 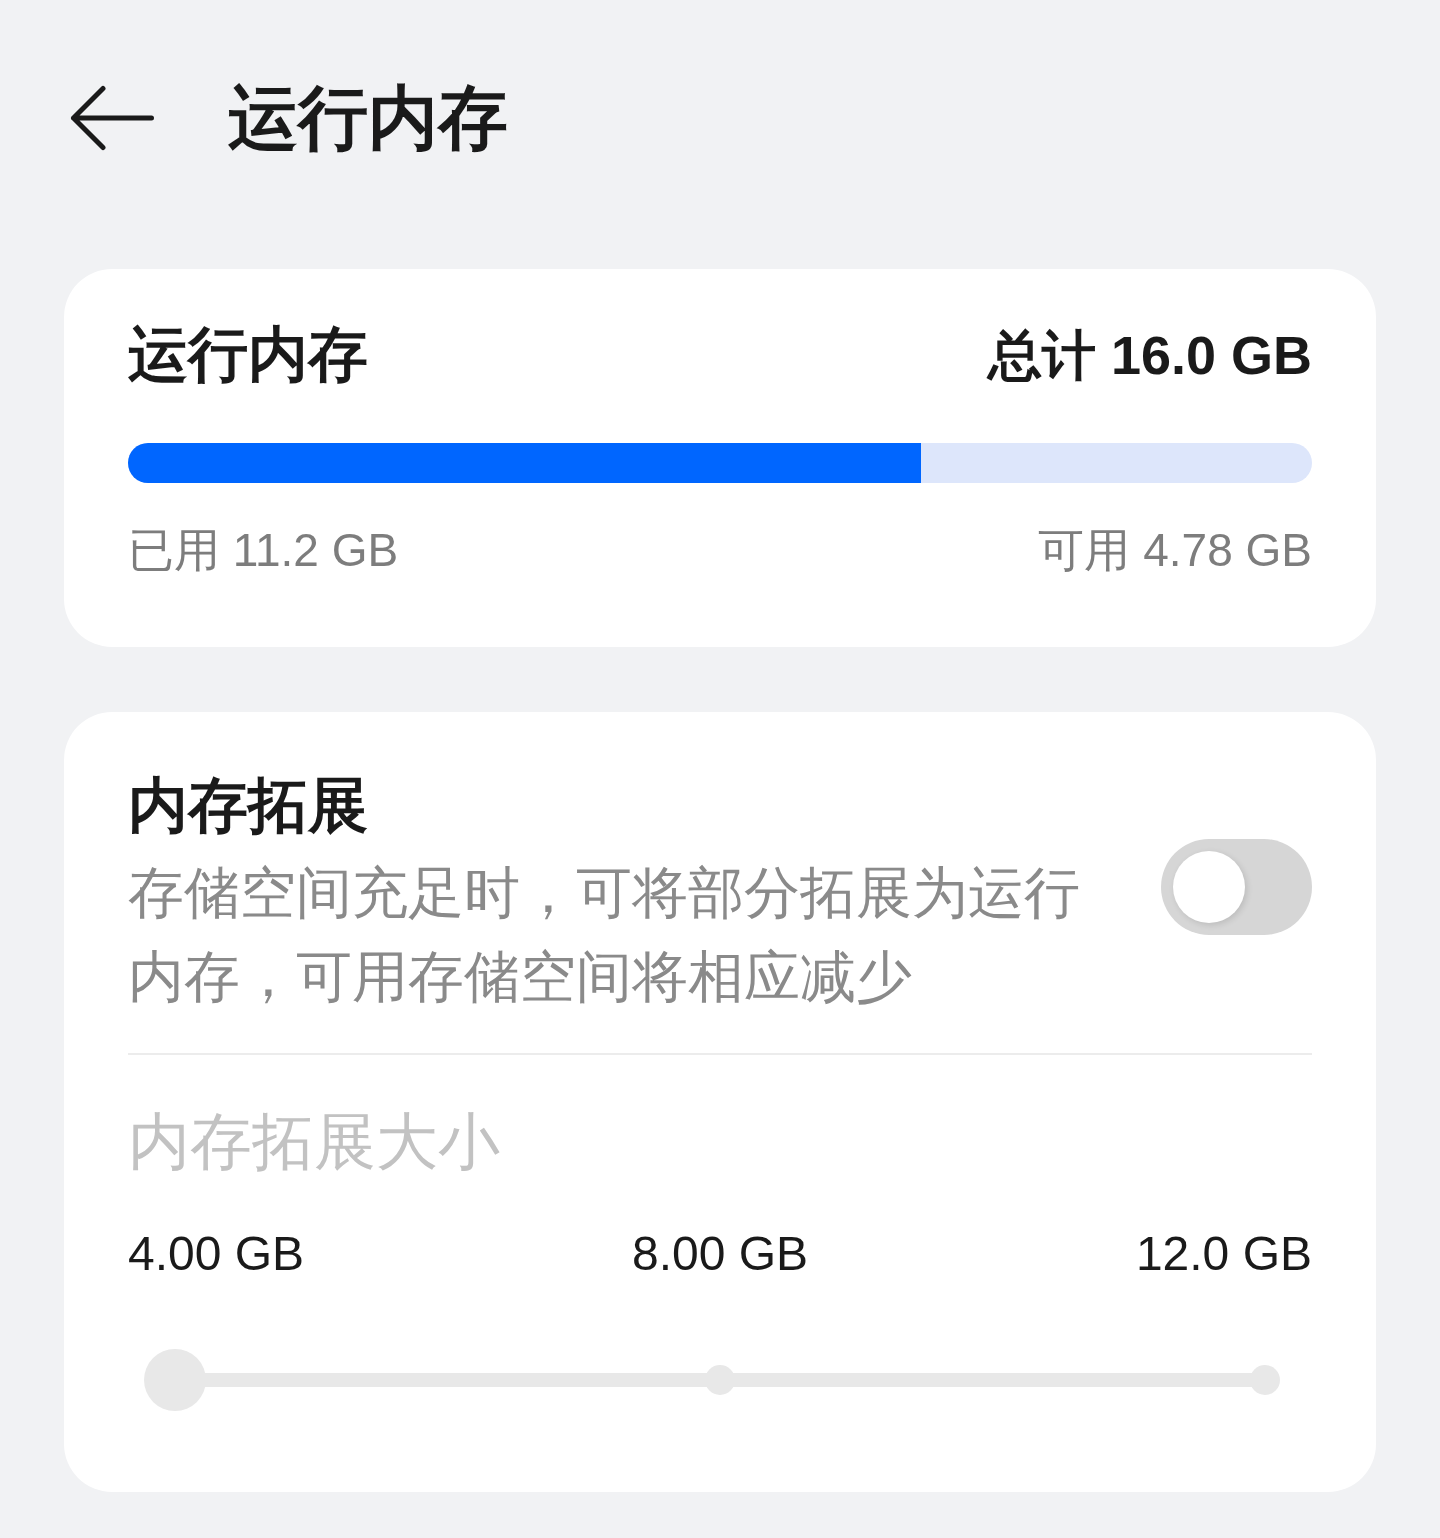 What do you see at coordinates (248, 806) in the screenshot?
I see `section-title: 内存拓展` at bounding box center [248, 806].